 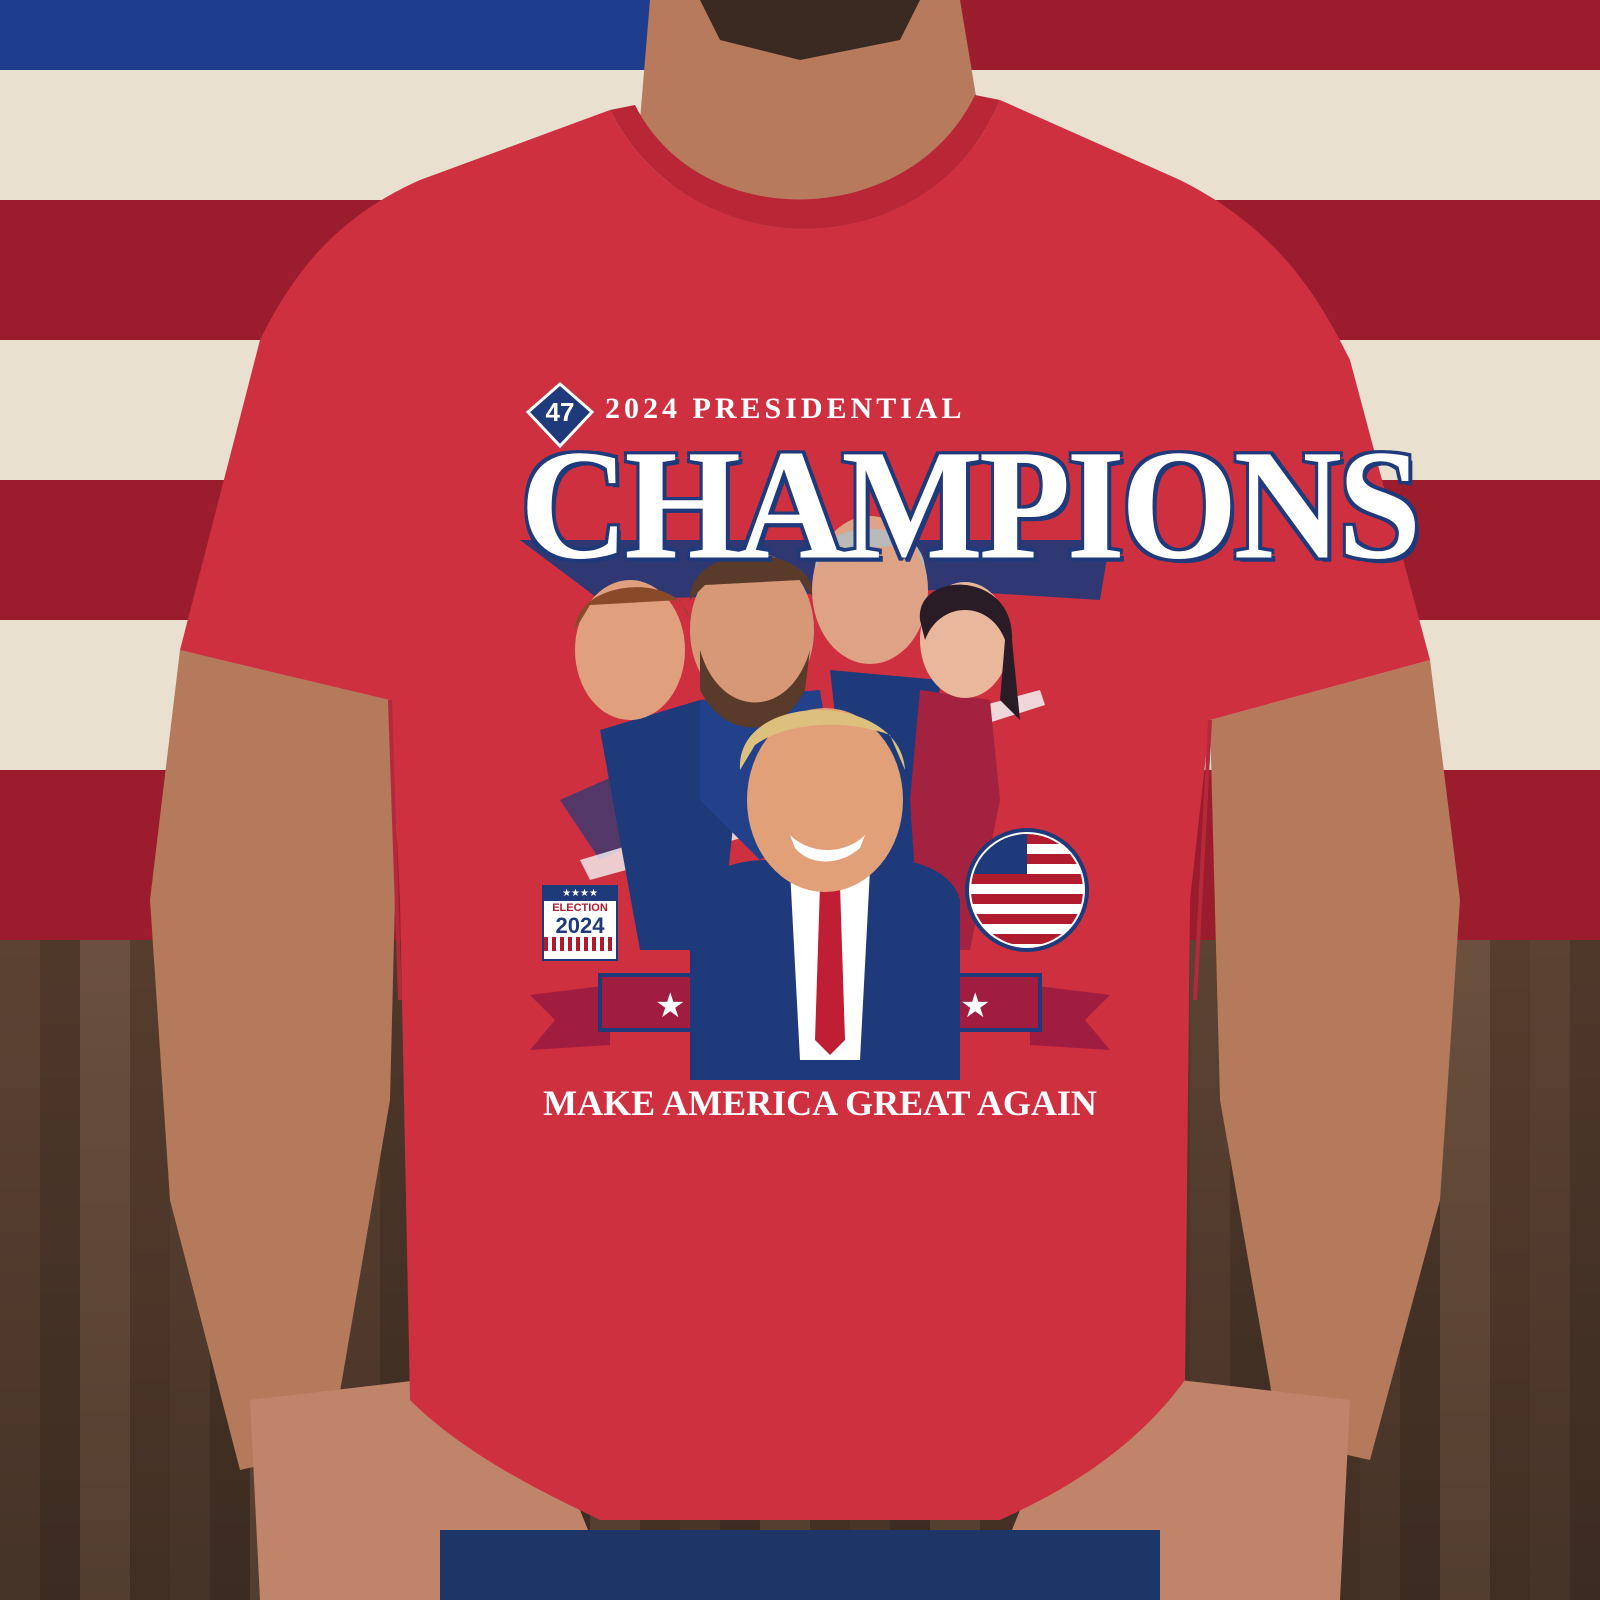 I want to click on left-arm, so click(x=275, y=1060).